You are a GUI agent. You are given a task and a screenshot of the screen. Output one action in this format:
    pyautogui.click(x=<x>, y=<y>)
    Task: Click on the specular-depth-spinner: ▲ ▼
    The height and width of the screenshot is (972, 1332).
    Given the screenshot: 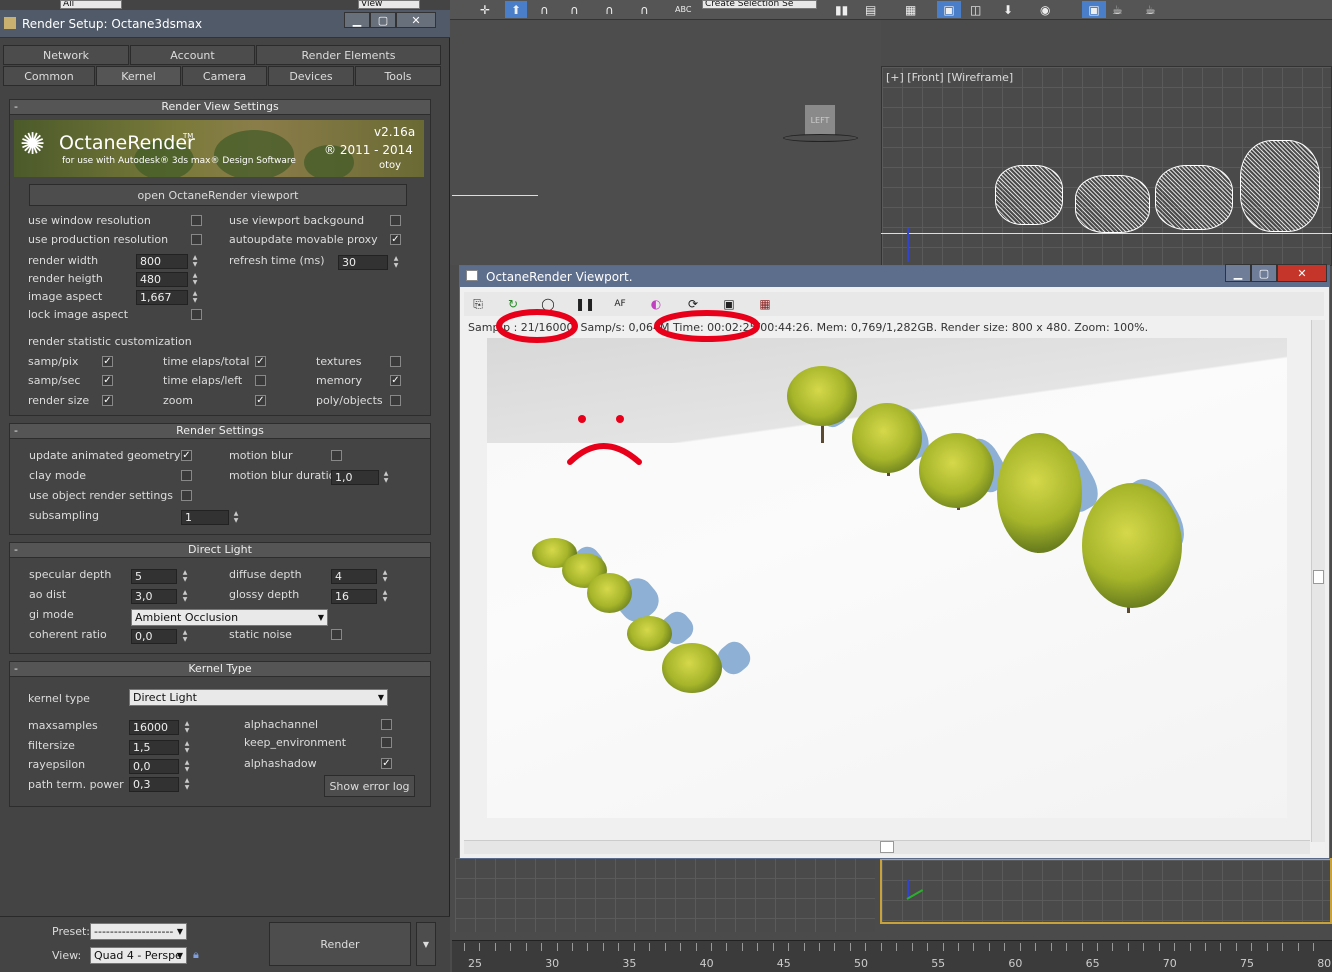 What is the action you would take?
    pyautogui.click(x=185, y=576)
    